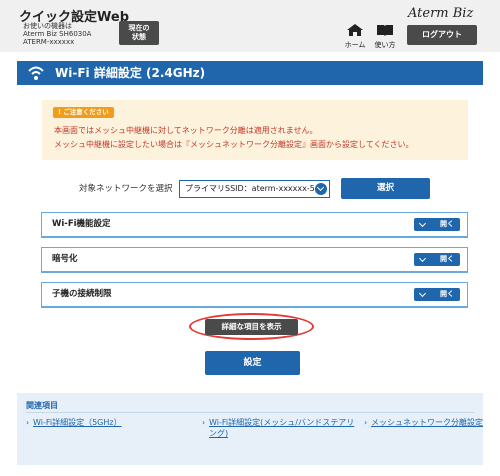  What do you see at coordinates (139, 28) in the screenshot?
I see `status-button-line1: 現在の` at bounding box center [139, 28].